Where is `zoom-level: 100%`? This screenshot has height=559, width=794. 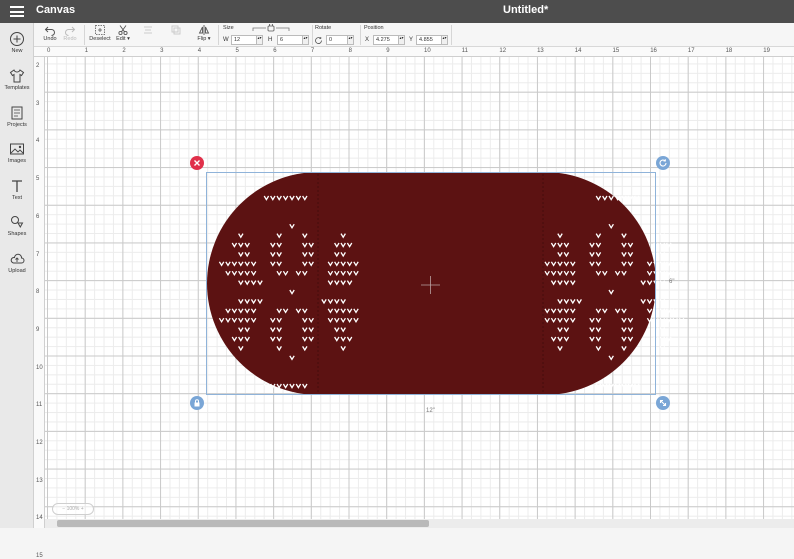 zoom-level: 100% is located at coordinates (73, 509).